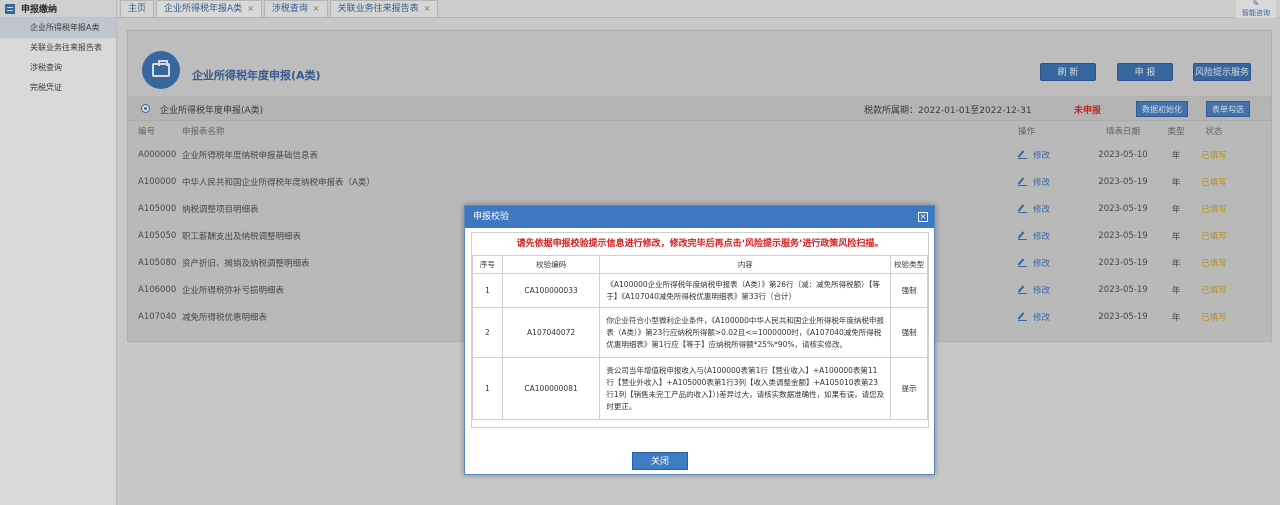 The height and width of the screenshot is (505, 1280). Describe the element at coordinates (551, 264) in the screenshot. I see `col-code: 校验编码` at that location.